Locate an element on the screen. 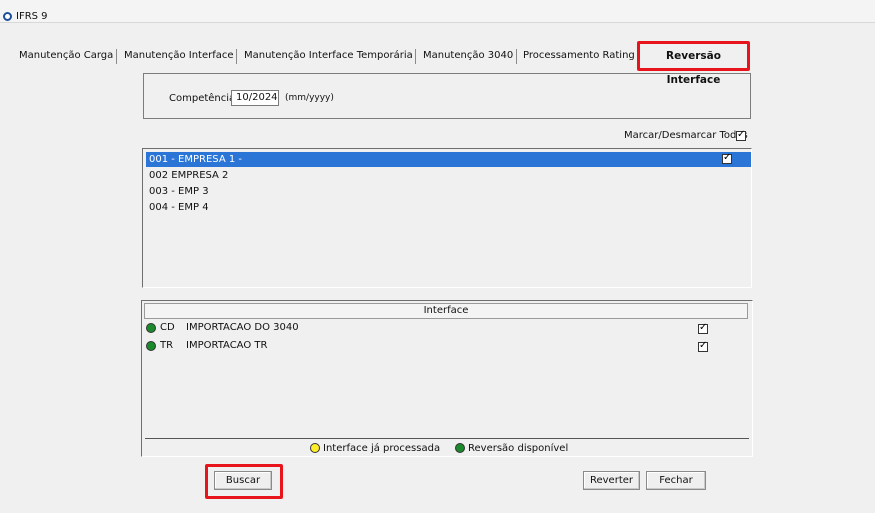 The width and height of the screenshot is (875, 513). interface-name: IMPORTACAO DO 3040 is located at coordinates (242, 327).